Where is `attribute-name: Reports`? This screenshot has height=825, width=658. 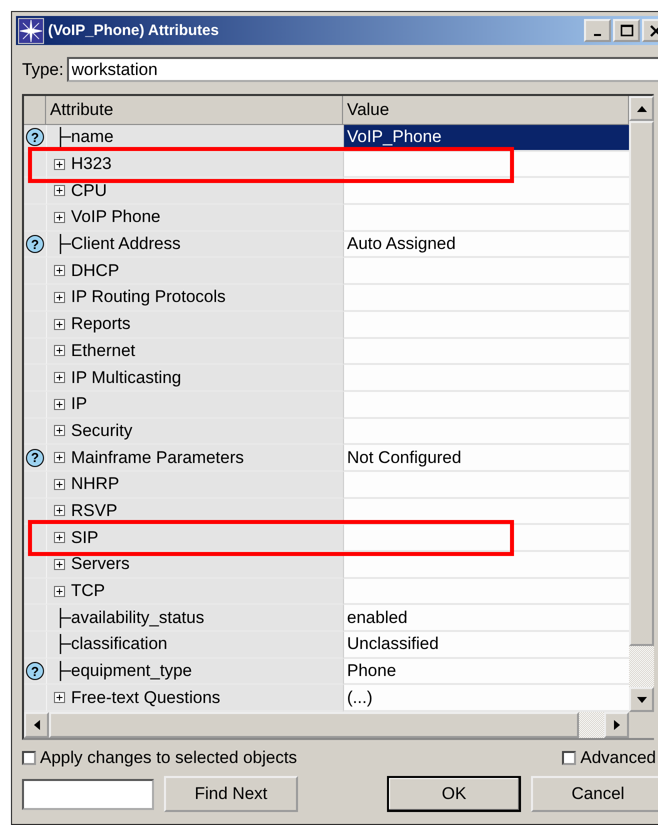 attribute-name: Reports is located at coordinates (101, 324).